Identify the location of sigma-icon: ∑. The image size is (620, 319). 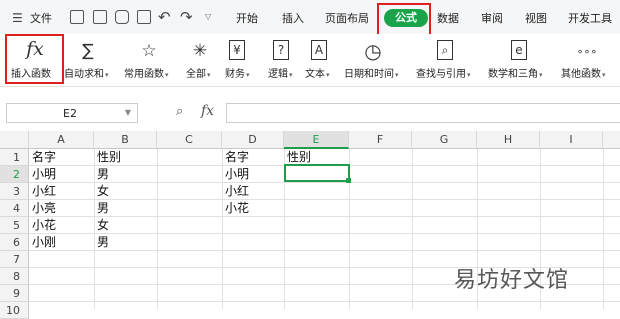
(88, 51).